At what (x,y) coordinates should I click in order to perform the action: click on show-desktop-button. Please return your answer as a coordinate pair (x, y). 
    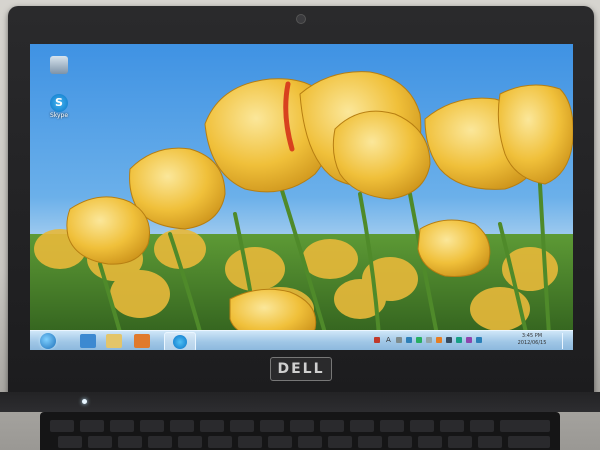
    Looking at the image, I should click on (567, 341).